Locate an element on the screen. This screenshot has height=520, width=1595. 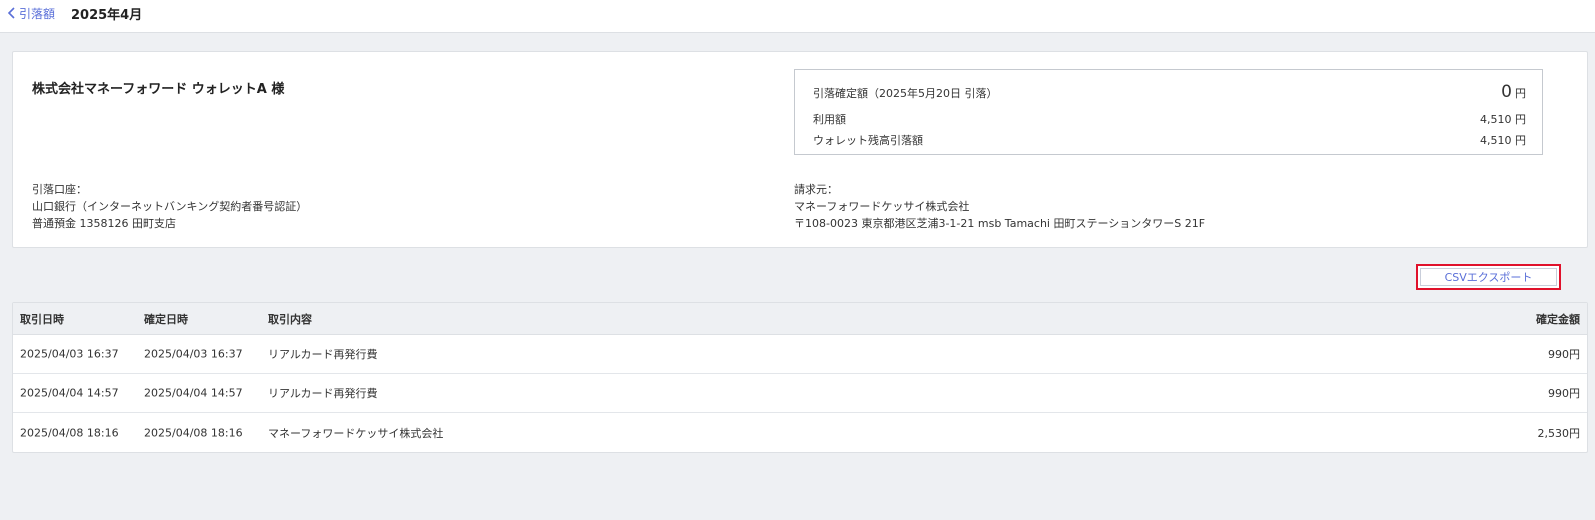
confirmed-amount-value: 0円 is located at coordinates (1513, 92).